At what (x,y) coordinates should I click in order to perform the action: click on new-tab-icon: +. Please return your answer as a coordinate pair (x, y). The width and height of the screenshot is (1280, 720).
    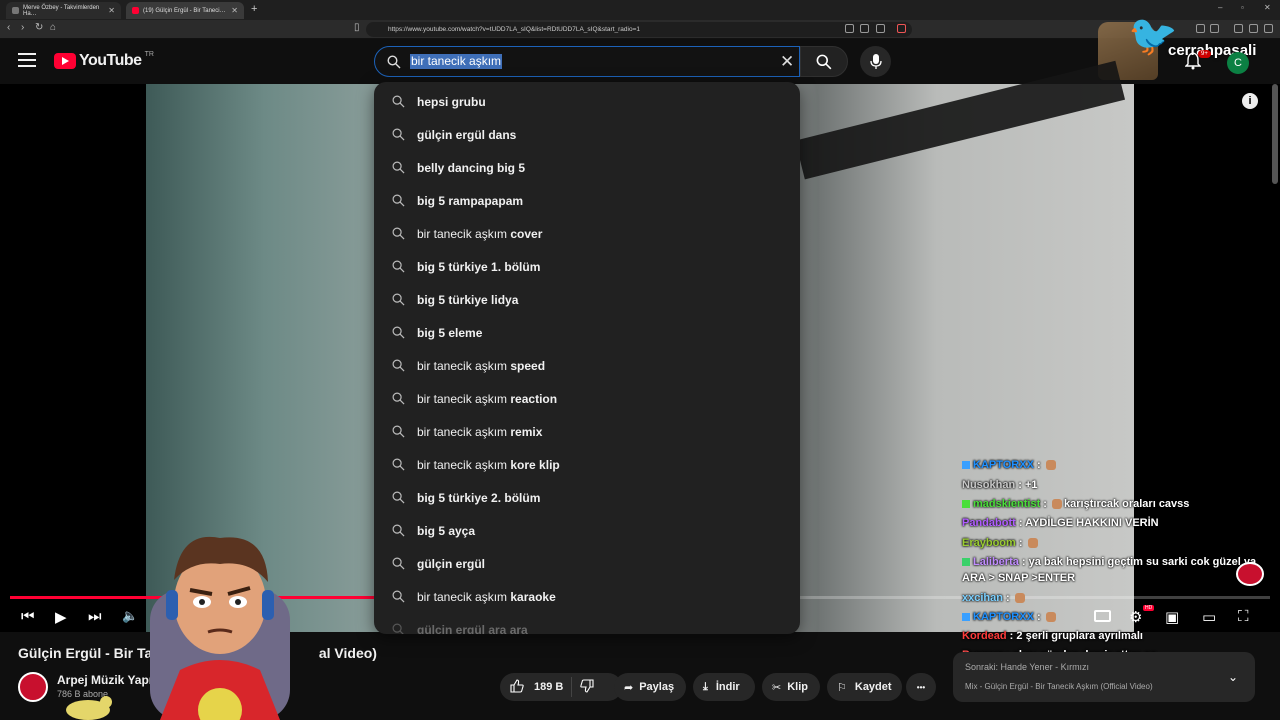
    Looking at the image, I should click on (254, 9).